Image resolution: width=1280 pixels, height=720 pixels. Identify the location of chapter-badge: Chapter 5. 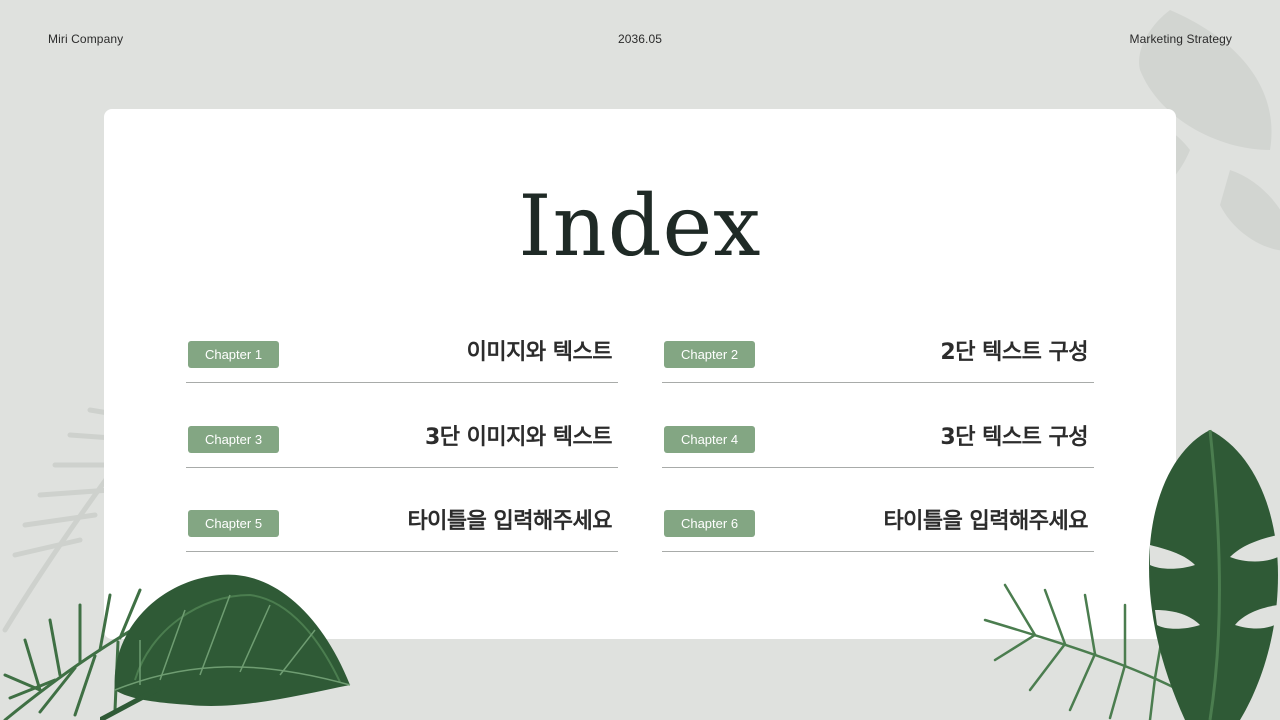
(233, 523).